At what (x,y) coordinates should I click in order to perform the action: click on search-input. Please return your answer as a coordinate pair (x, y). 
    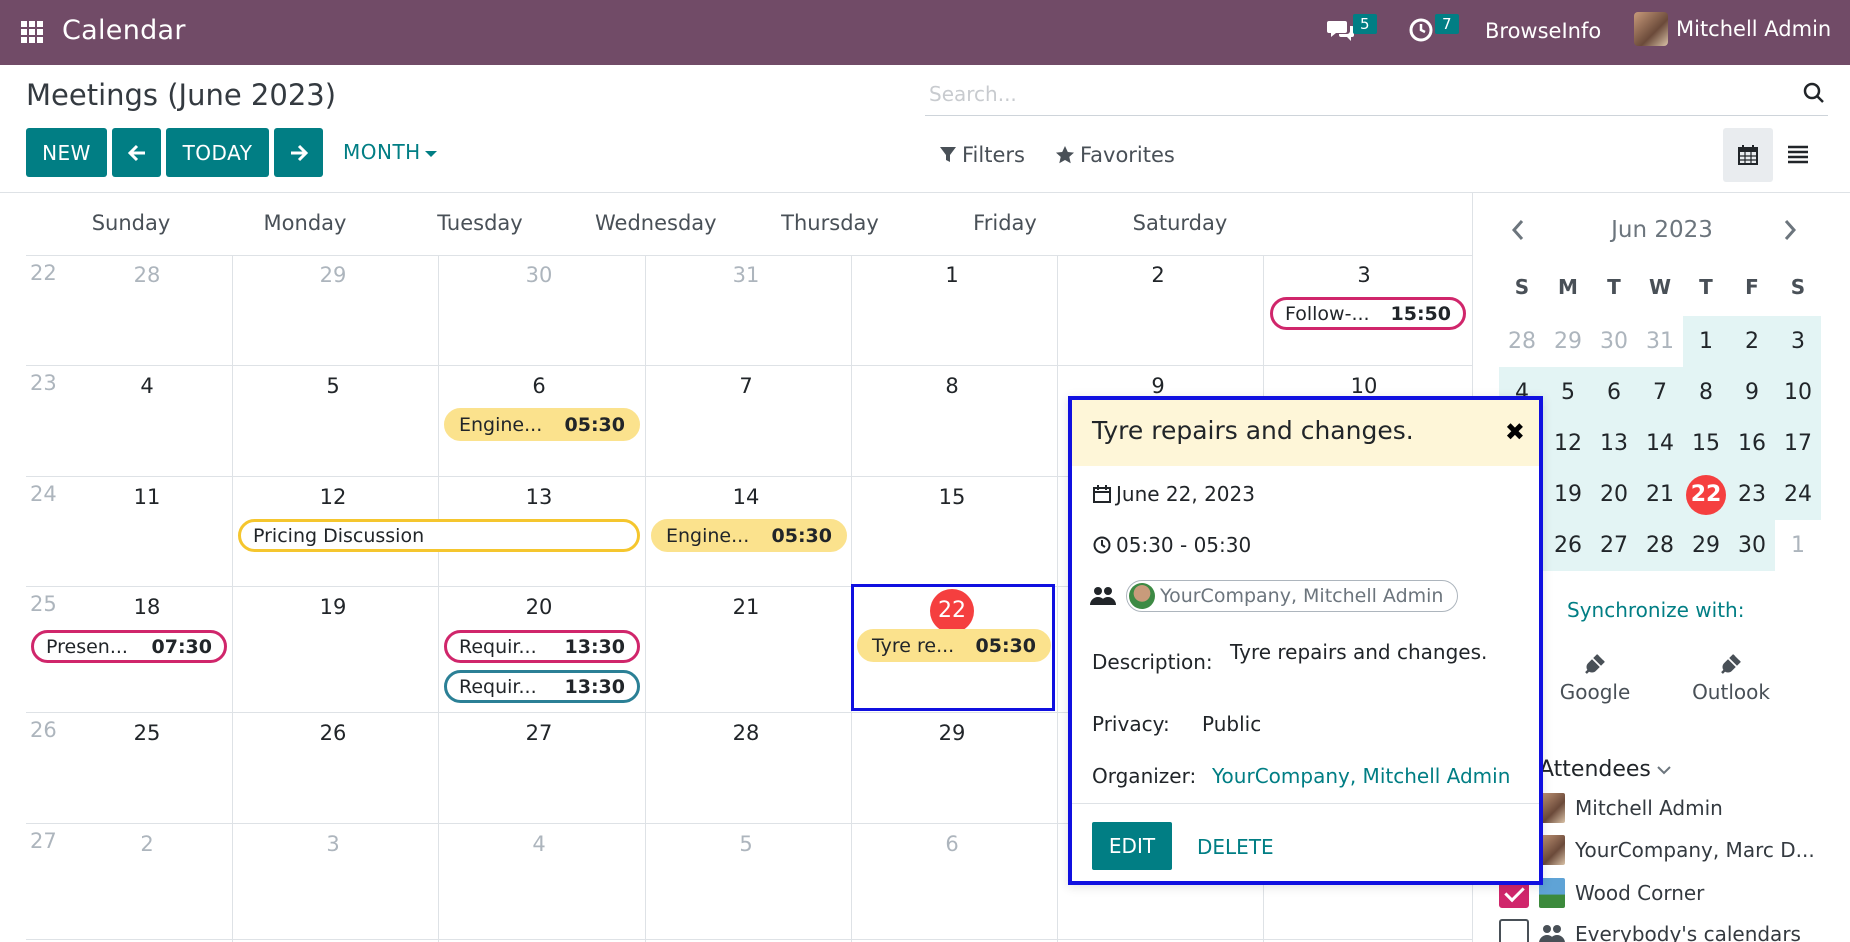
    Looking at the image, I should click on (1359, 94).